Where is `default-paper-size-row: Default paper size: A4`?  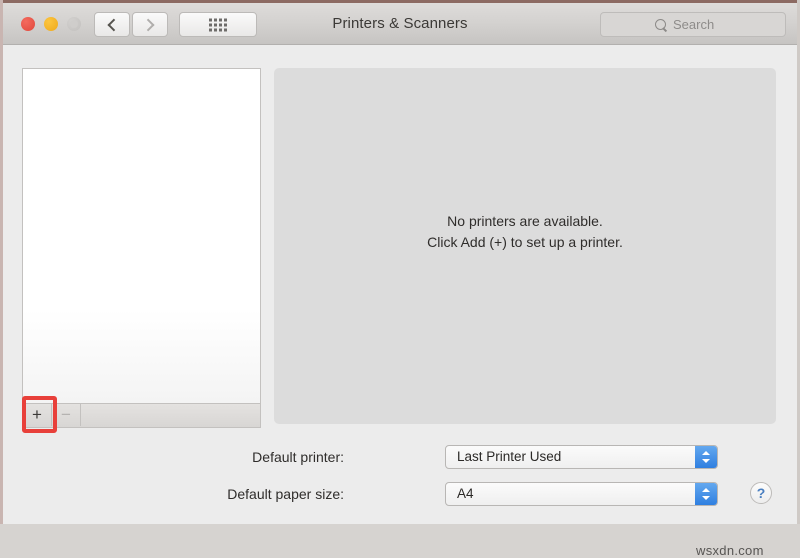 default-paper-size-row: Default paper size: A4 is located at coordinates (400, 494).